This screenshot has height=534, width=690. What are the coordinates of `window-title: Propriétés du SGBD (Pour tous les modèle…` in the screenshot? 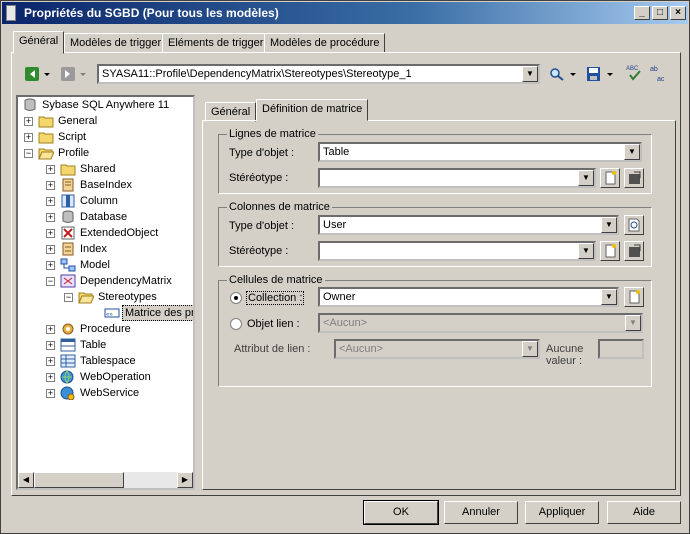 It's located at (151, 13).